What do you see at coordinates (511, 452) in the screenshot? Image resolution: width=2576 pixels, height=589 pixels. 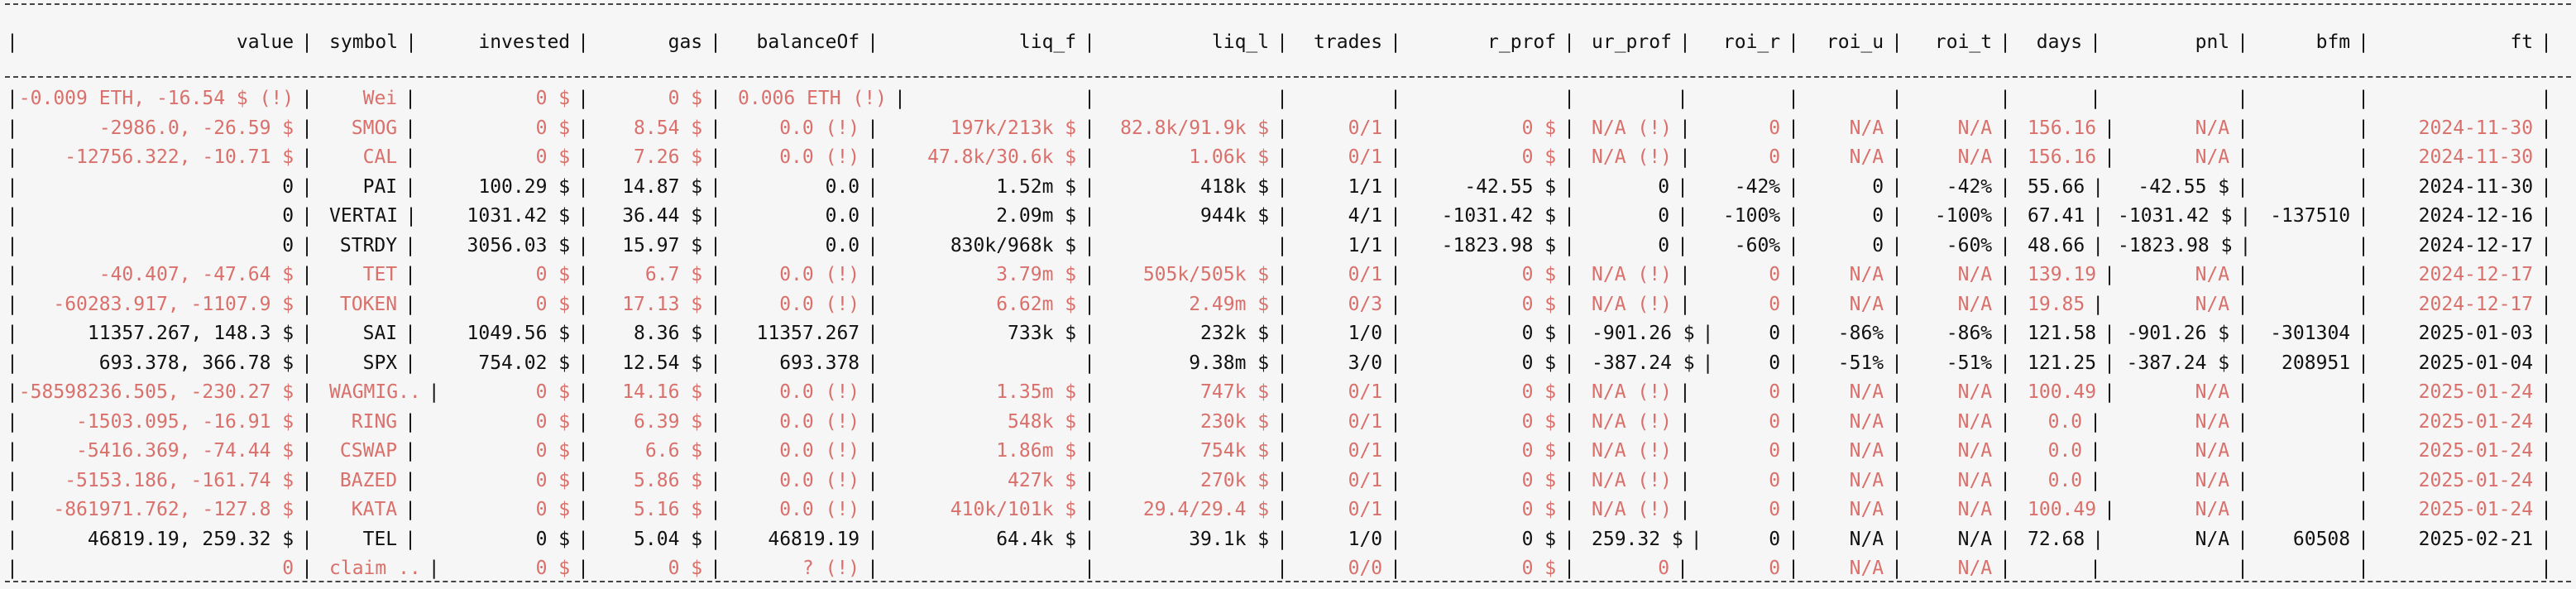 I see `cell-invested: 0 $ |` at bounding box center [511, 452].